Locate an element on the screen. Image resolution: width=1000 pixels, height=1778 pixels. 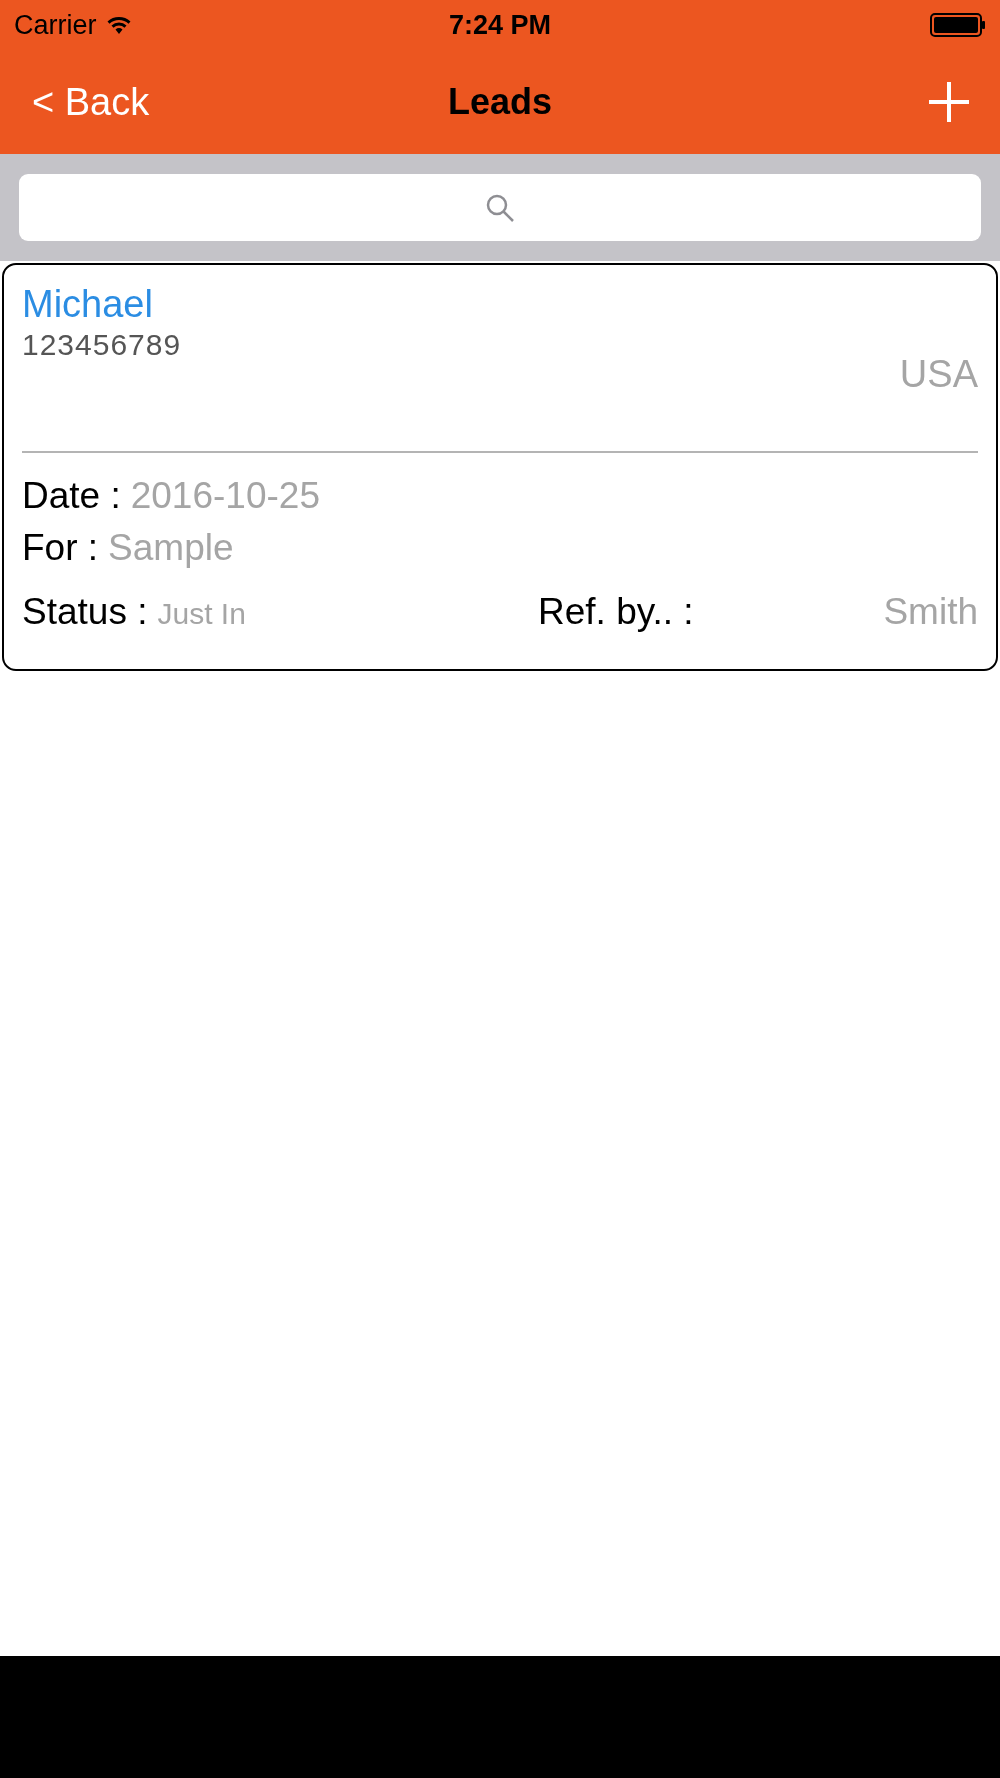
lead-name: Michael is located at coordinates (88, 304).